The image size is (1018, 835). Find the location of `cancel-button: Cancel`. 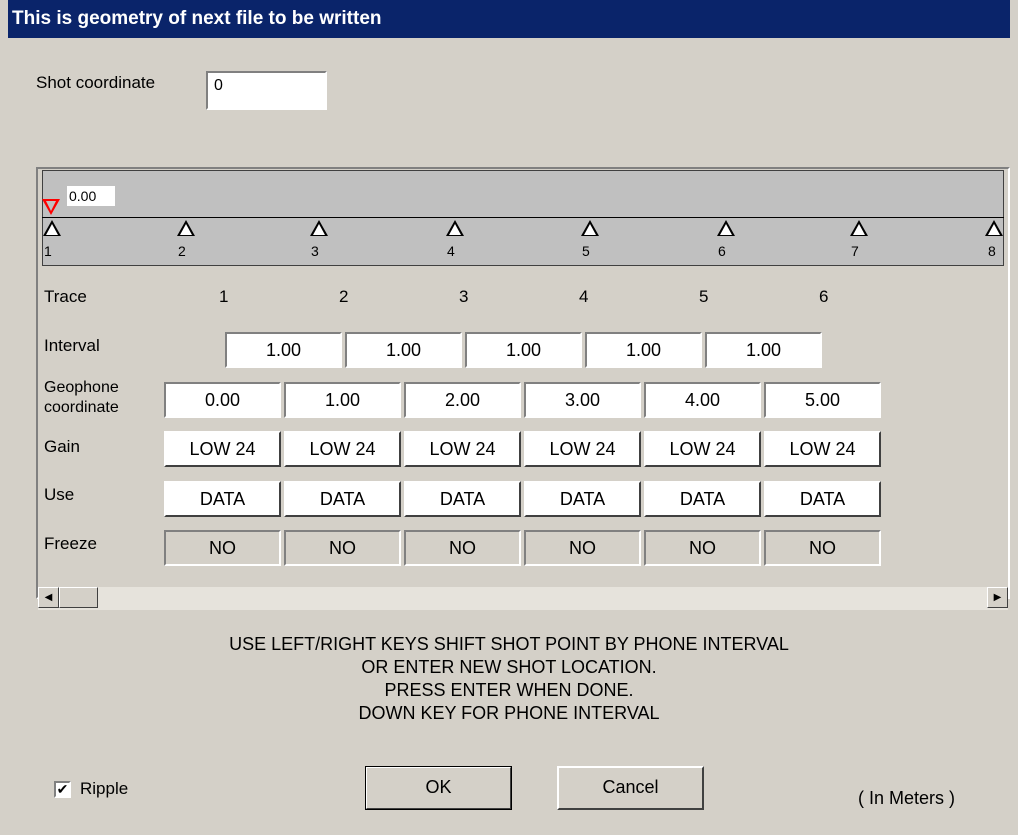

cancel-button: Cancel is located at coordinates (630, 788).